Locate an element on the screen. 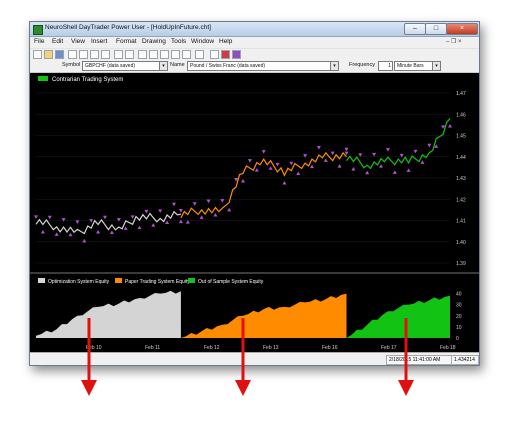 Image resolution: width=512 pixels, height=431 pixels. x-tick-label: Feb 13 is located at coordinates (271, 348).